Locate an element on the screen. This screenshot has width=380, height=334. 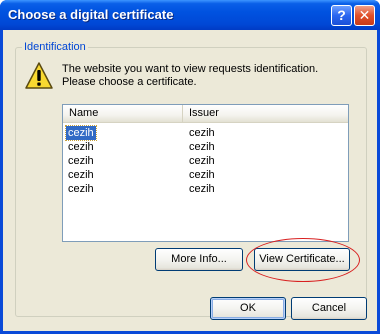
message-line-2: Please choose a certificate. is located at coordinates (129, 82).